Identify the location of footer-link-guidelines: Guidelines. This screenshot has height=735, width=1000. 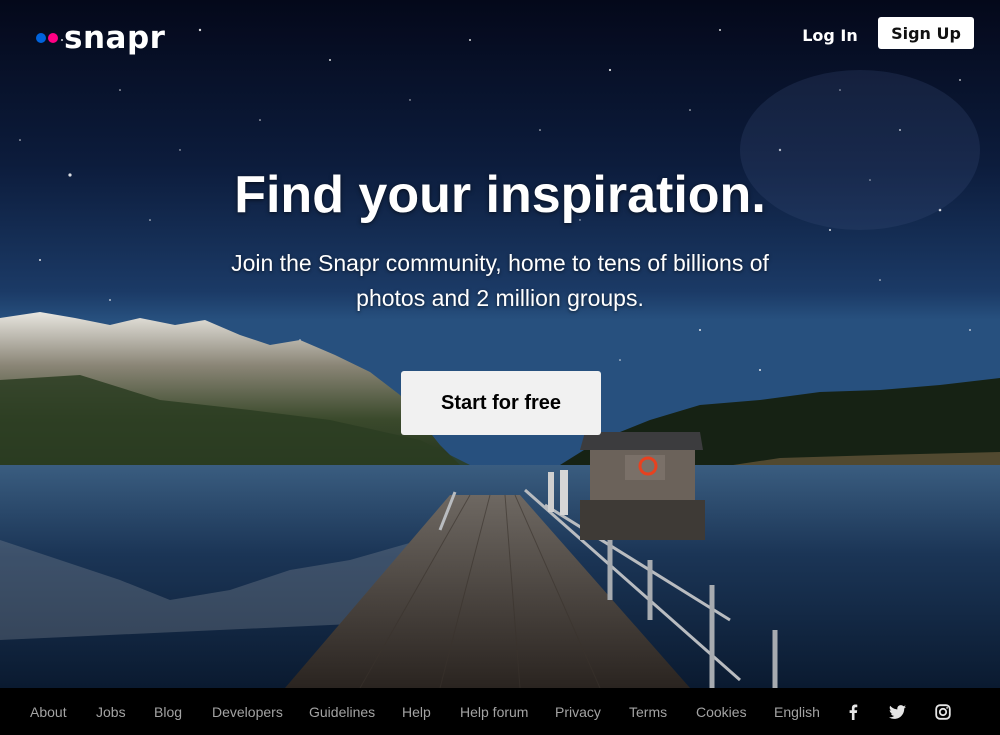
(342, 711).